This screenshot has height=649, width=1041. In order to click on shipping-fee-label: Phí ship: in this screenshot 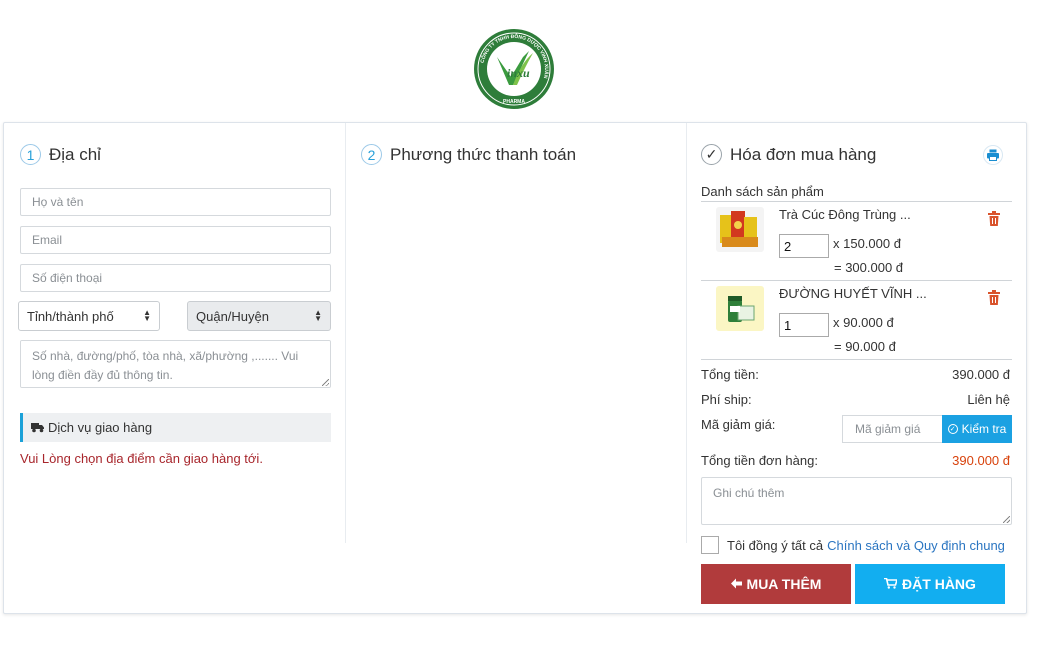, I will do `click(726, 399)`.